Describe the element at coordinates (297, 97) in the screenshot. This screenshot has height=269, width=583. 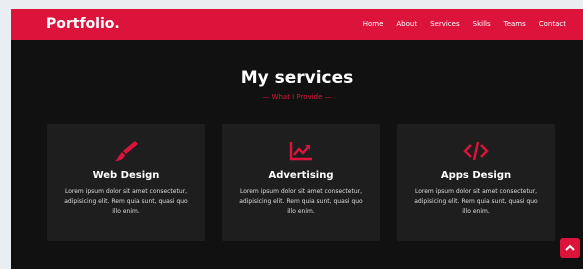
I see `section-subtitle: — What I Provide —` at that location.